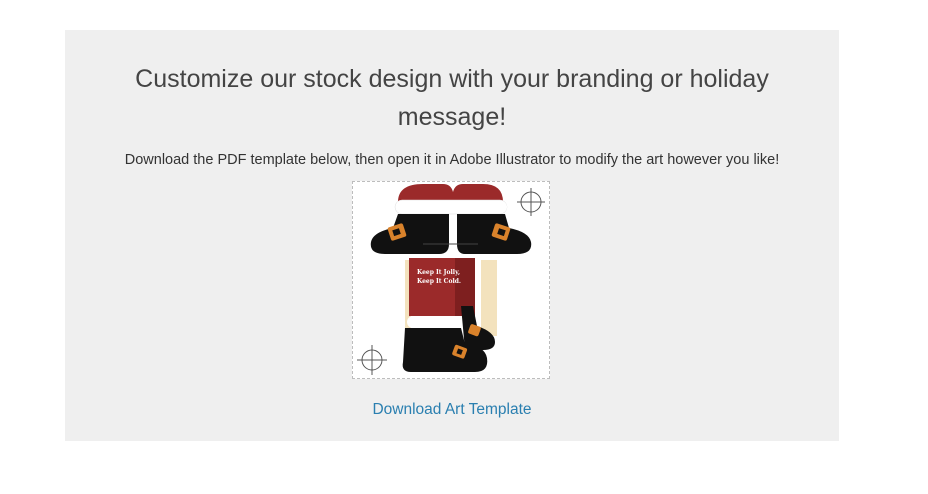  Describe the element at coordinates (439, 281) in the screenshot. I see `template-text-line2: Keep It Cold.` at that location.